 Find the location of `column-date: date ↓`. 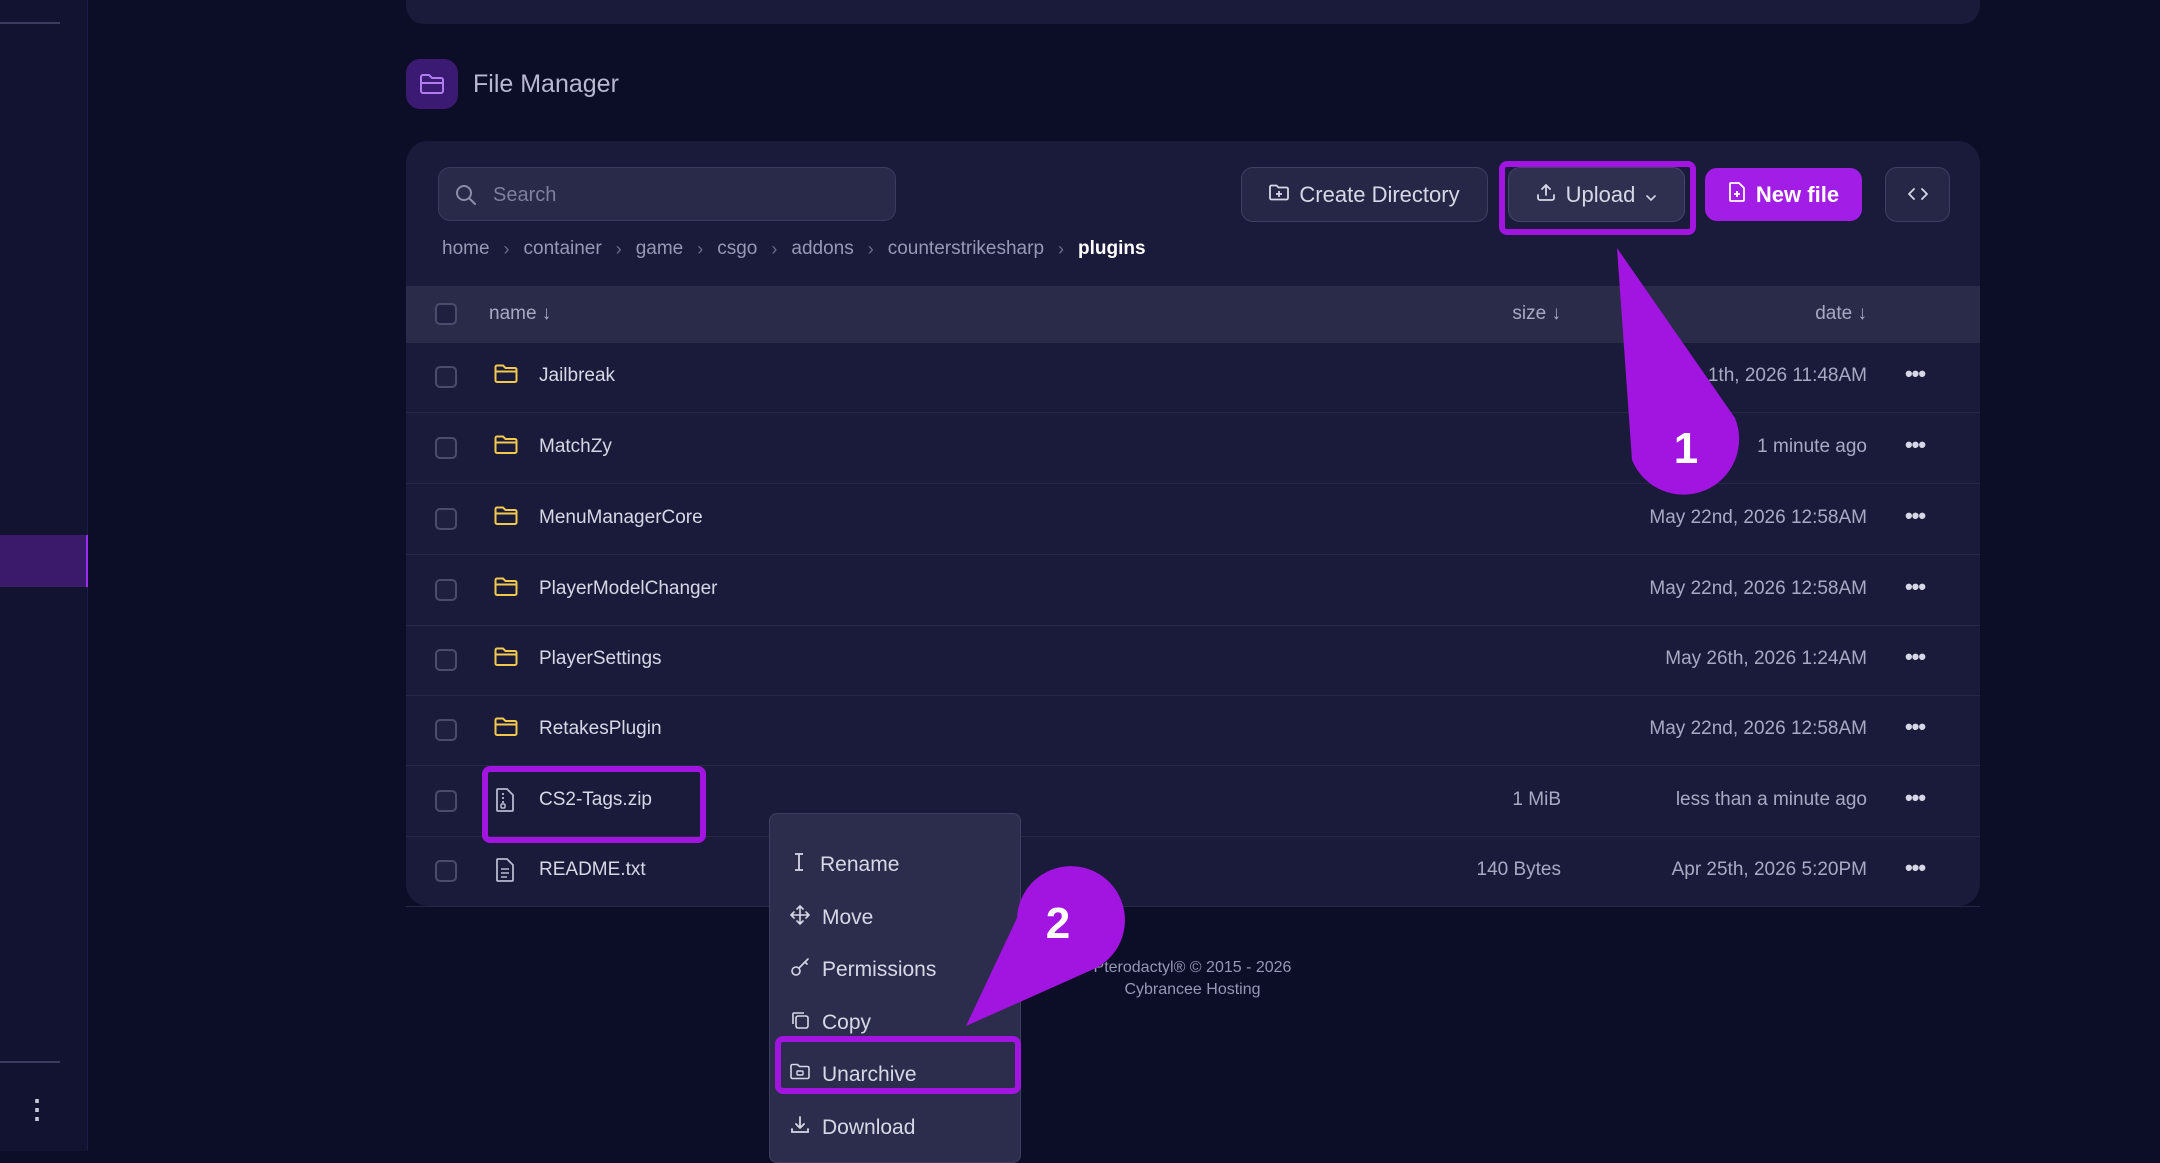

column-date: date ↓ is located at coordinates (1841, 314).